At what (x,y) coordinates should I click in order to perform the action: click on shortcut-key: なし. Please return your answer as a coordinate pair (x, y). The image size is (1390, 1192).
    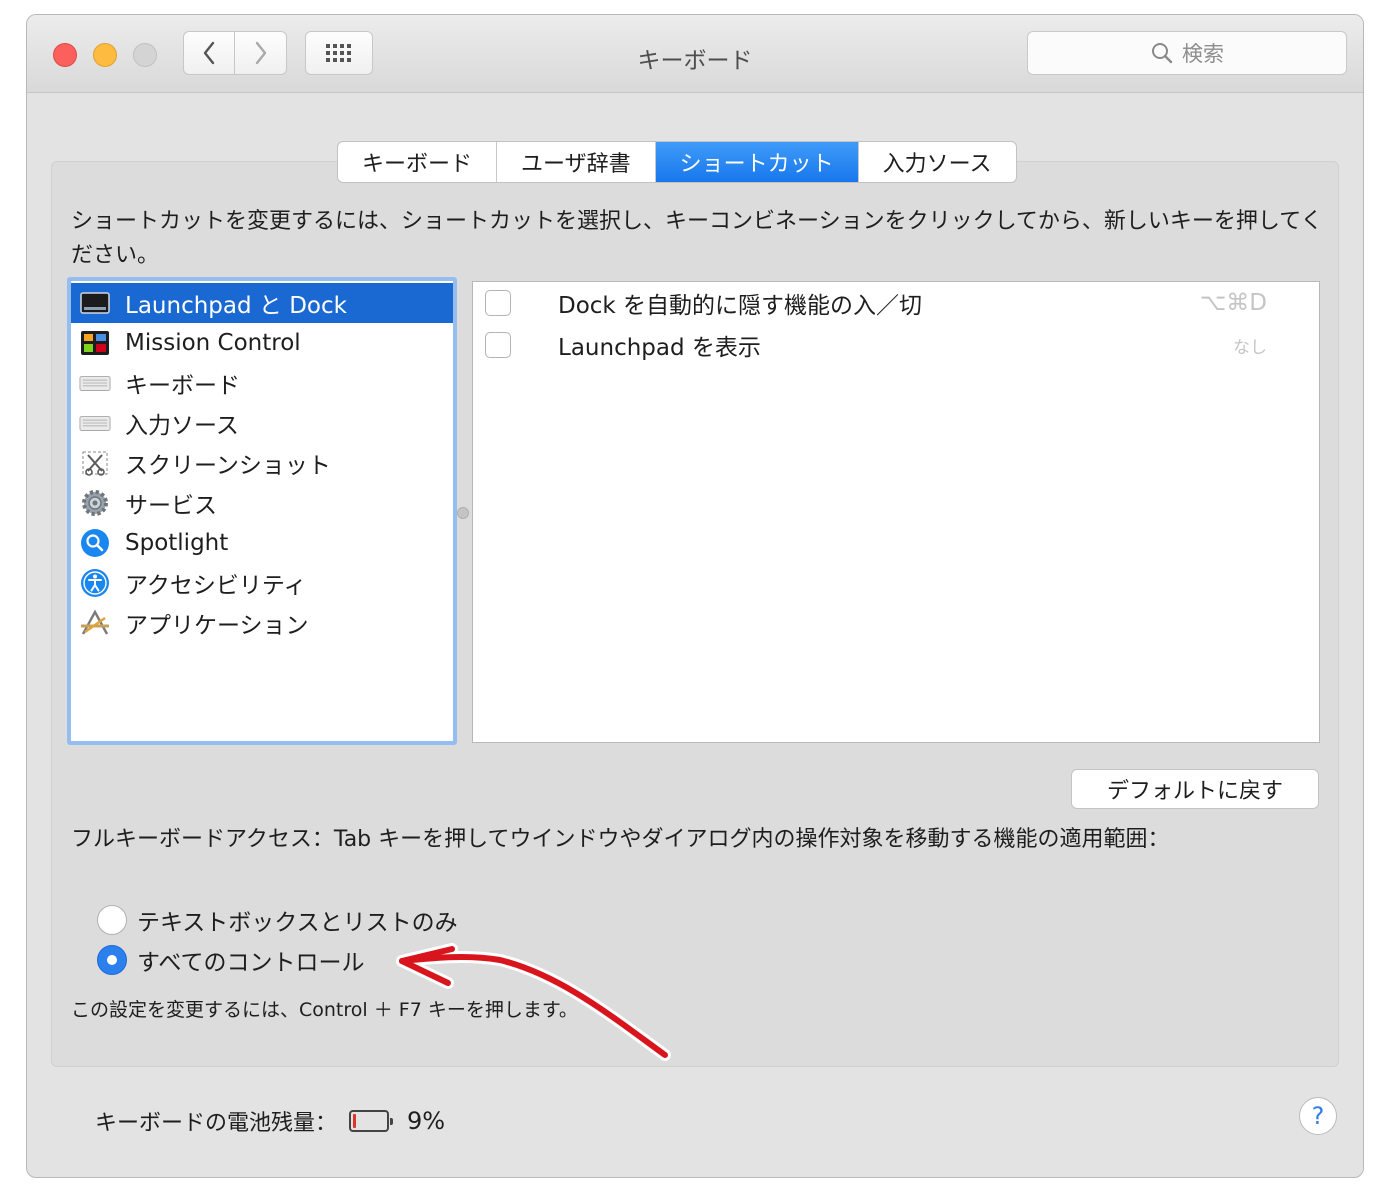
    Looking at the image, I should click on (1250, 345).